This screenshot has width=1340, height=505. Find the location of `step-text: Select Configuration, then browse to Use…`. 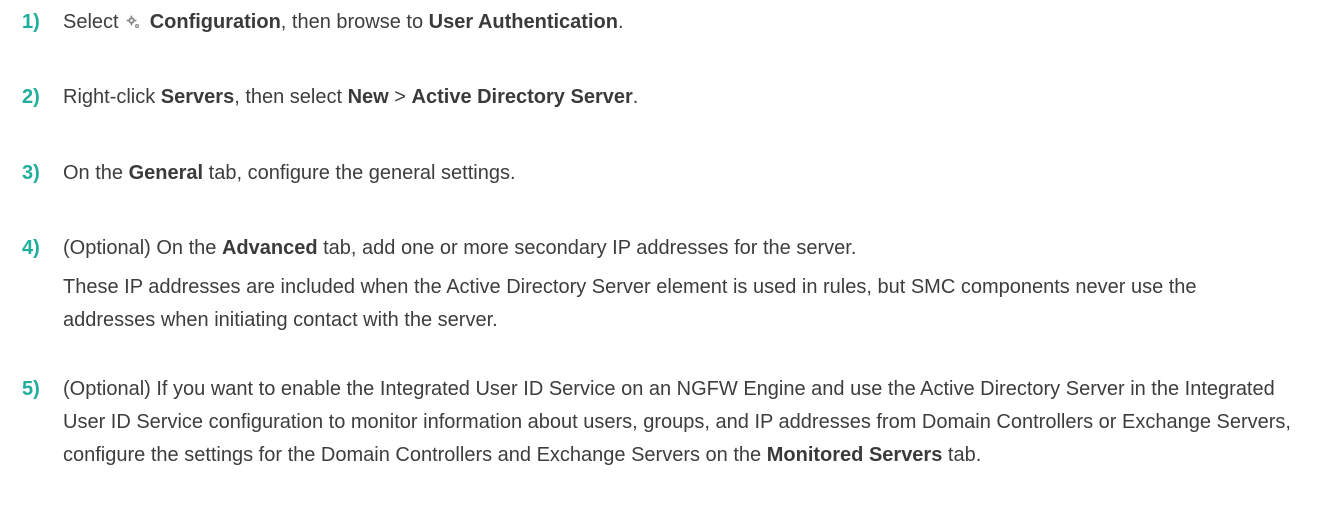

step-text: Select Configuration, then browse to Use… is located at coordinates (678, 22).